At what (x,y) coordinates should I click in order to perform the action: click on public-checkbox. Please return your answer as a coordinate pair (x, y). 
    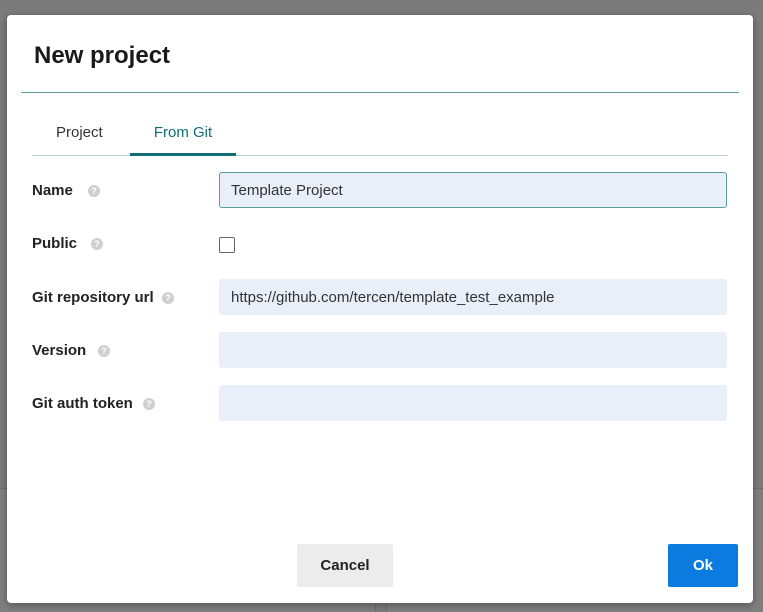
    Looking at the image, I should click on (227, 245).